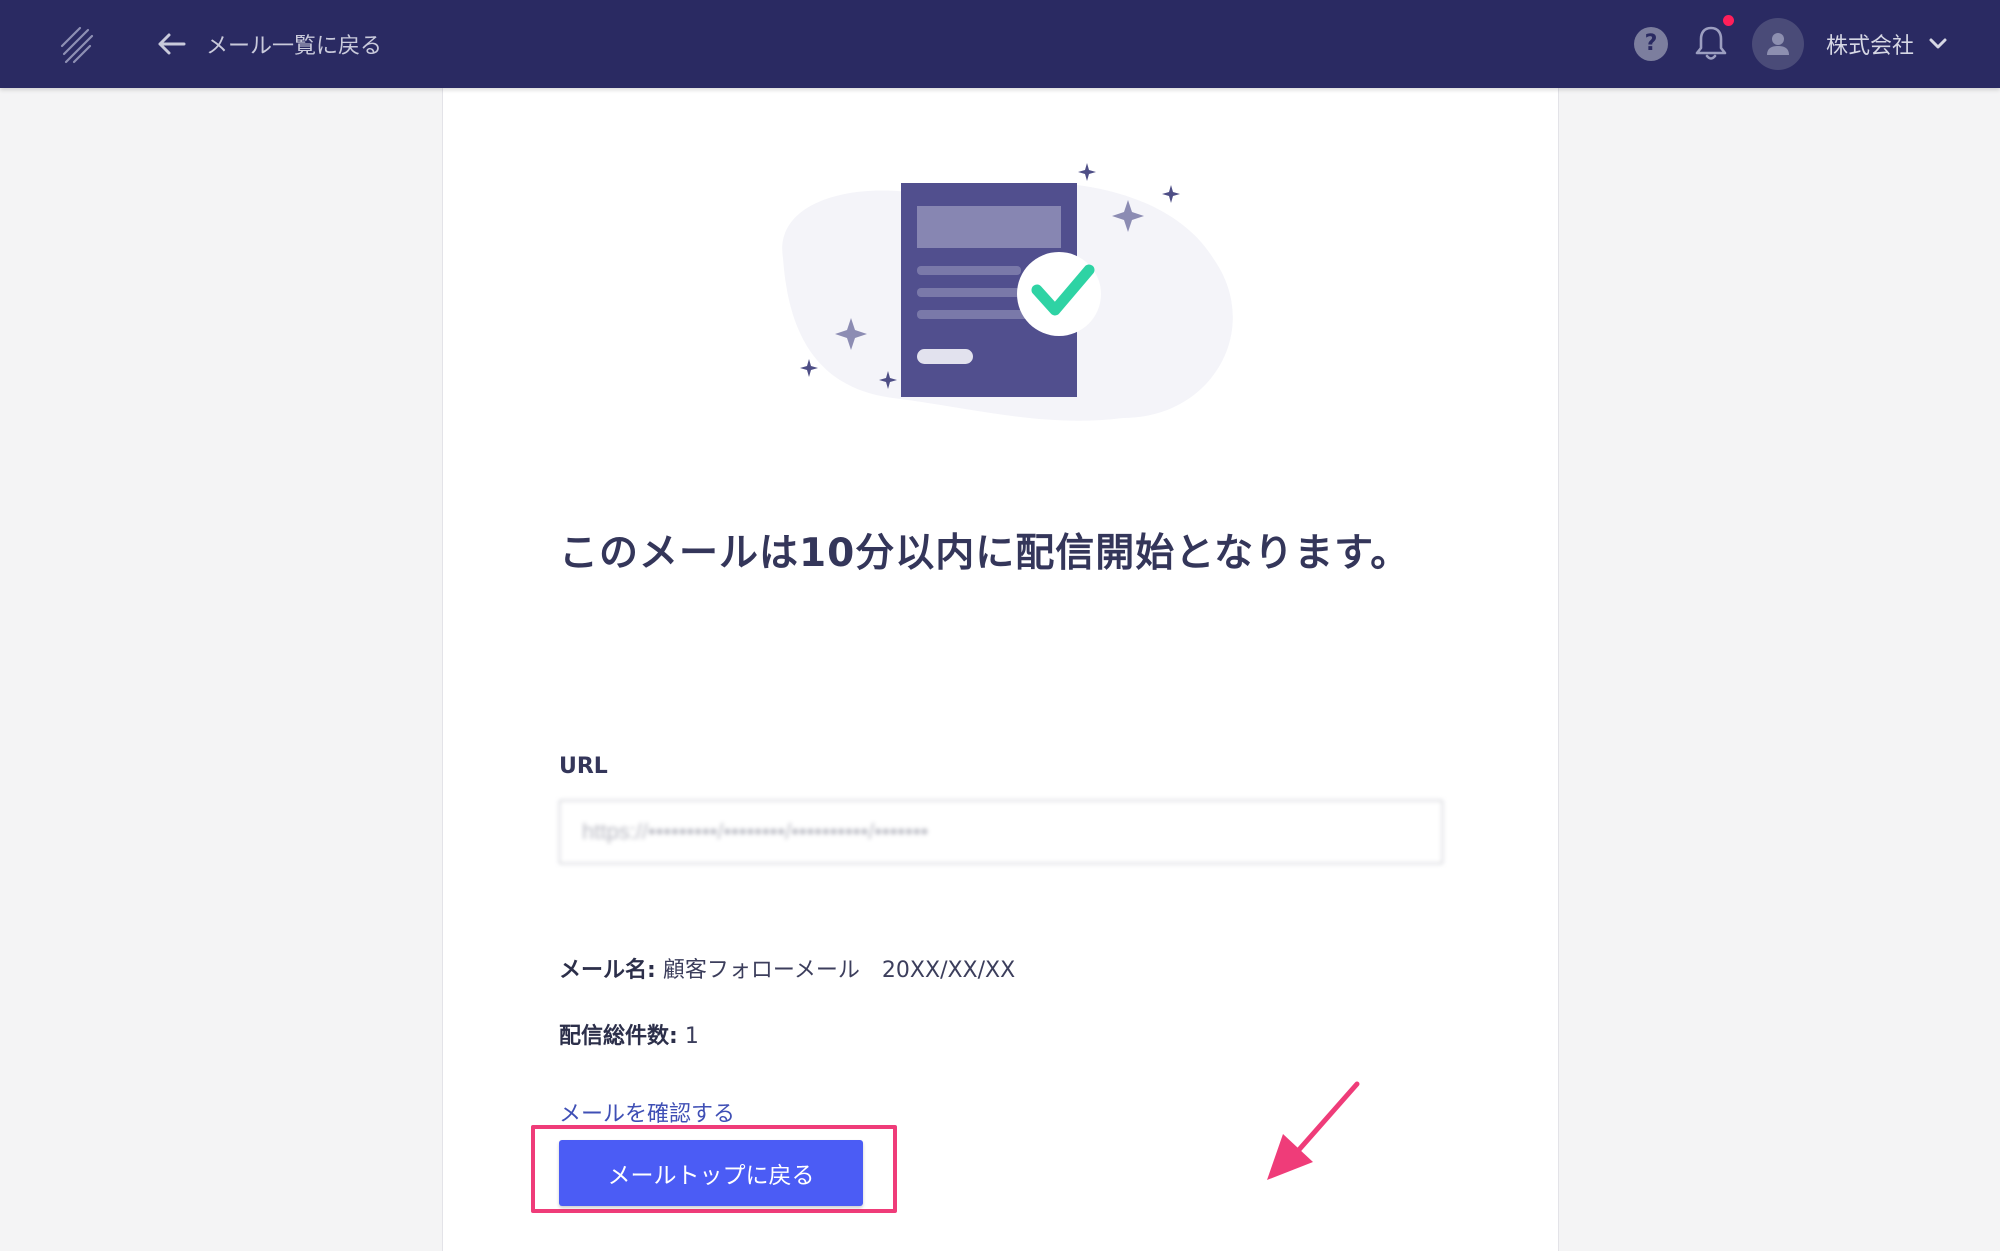  I want to click on top-navigation-bar: メール一覧に戻る ? 株式会社, so click(1000, 44).